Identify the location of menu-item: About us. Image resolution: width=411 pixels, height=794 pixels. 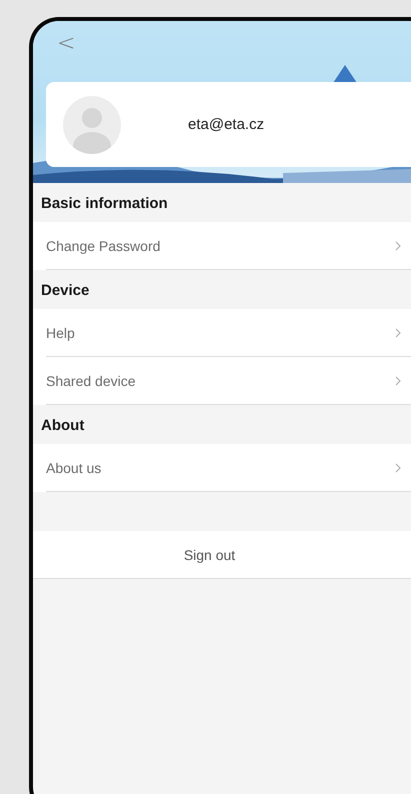
(222, 468).